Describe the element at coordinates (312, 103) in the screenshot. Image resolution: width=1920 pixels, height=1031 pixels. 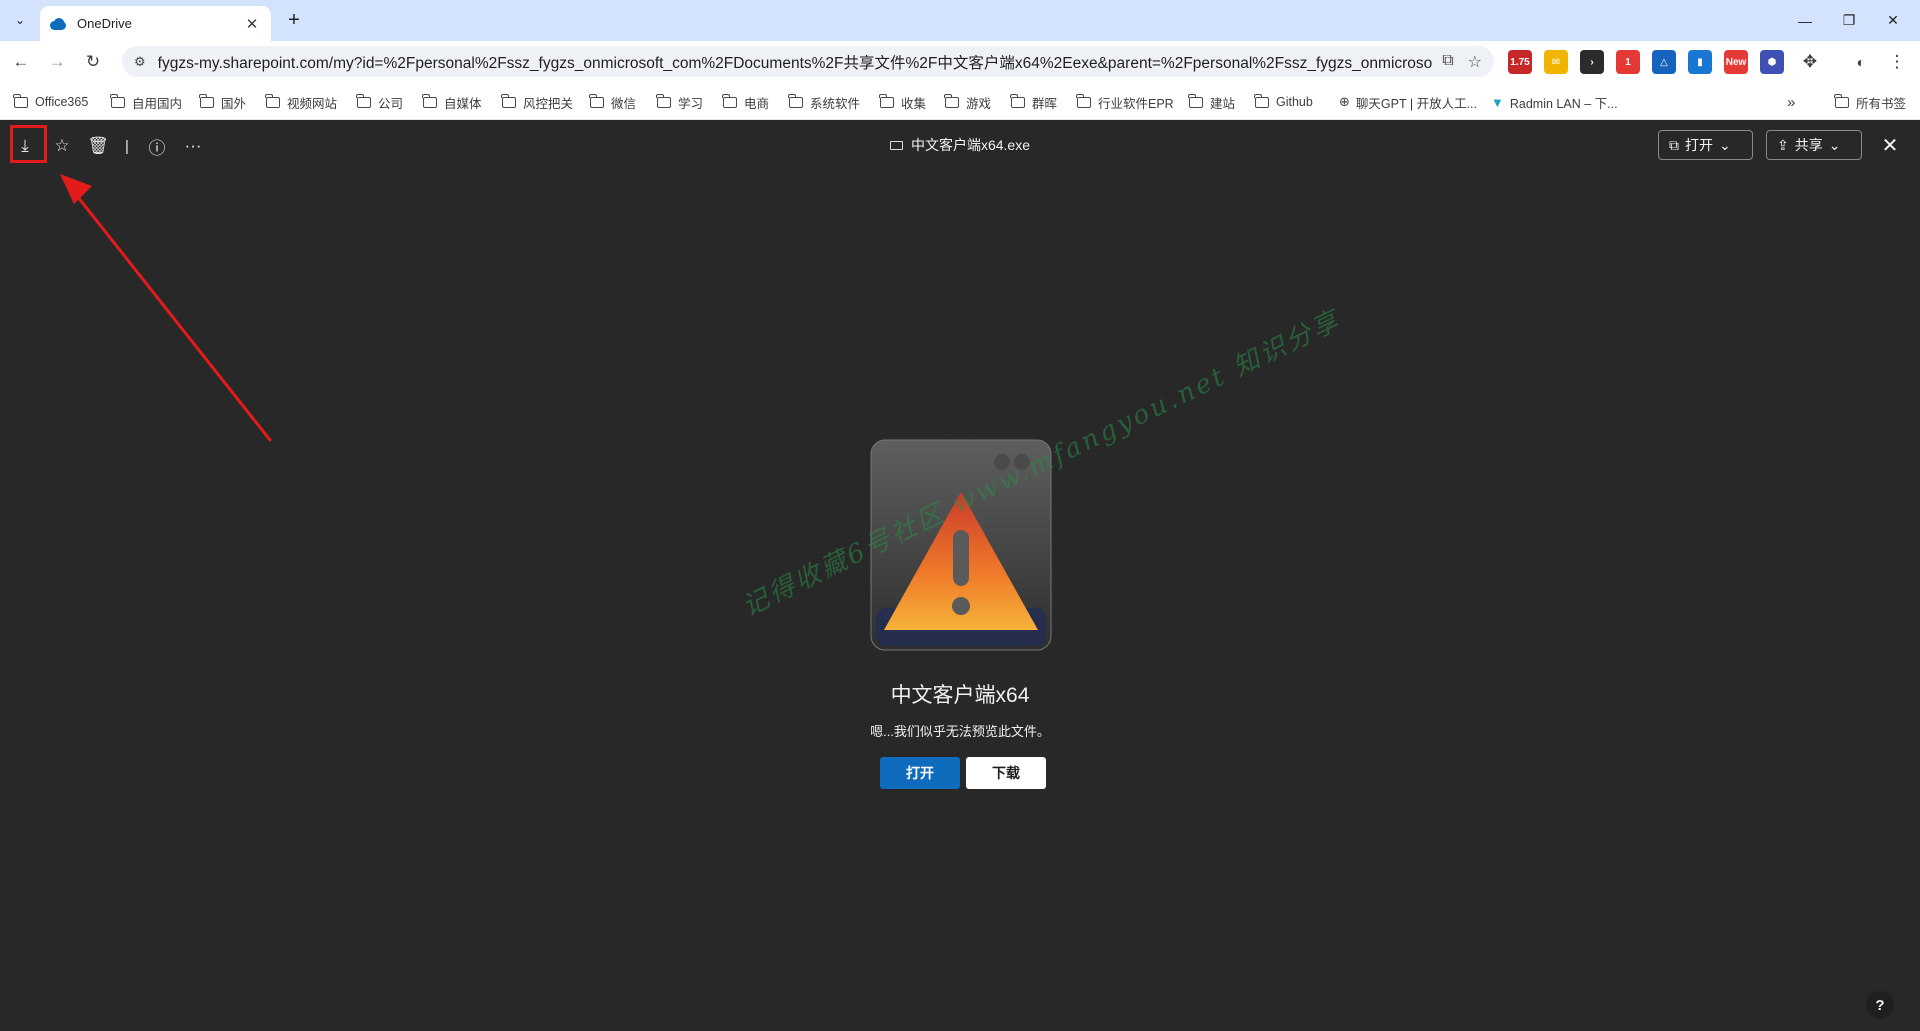
I see `bookmark-label: 视频网站` at that location.